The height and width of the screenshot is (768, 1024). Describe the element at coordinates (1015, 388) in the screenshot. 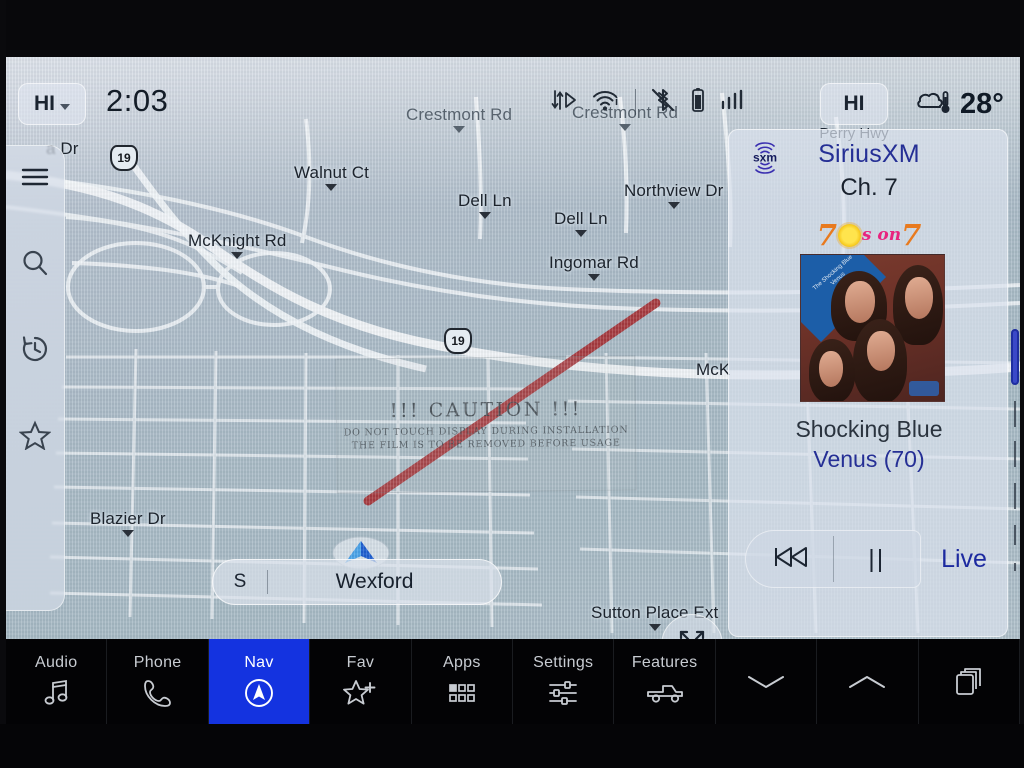

I see `map-zoom-scrollbar` at that location.